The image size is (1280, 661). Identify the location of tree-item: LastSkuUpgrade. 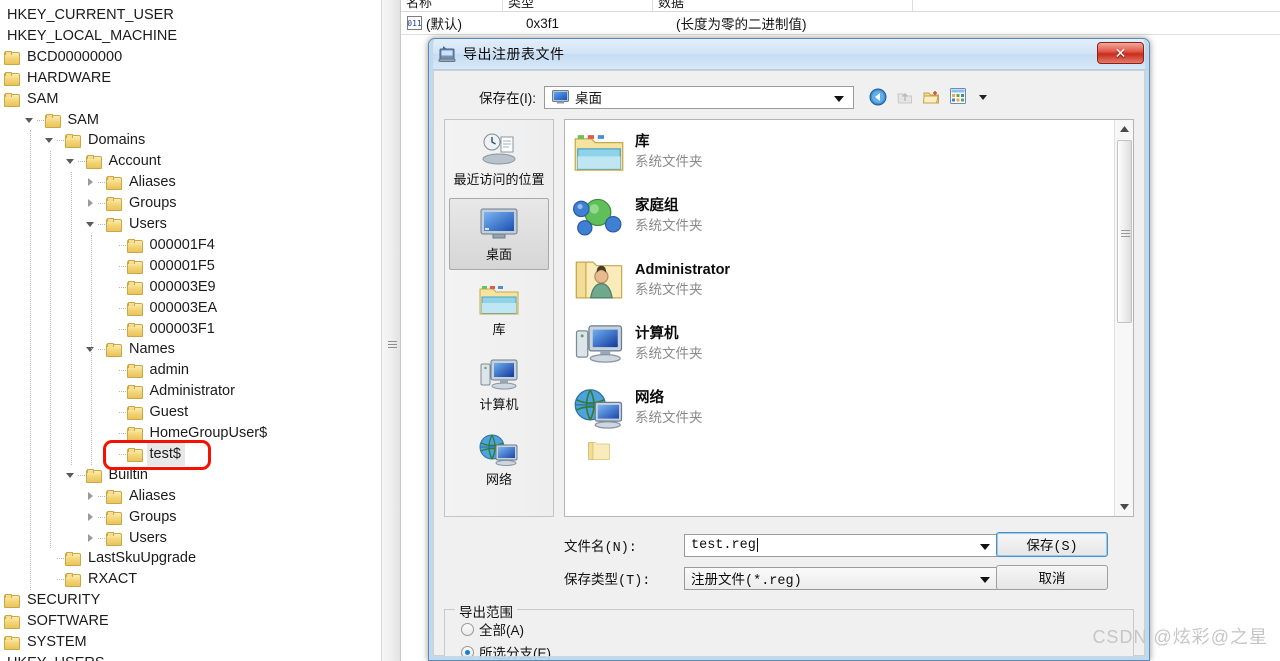
(122, 558).